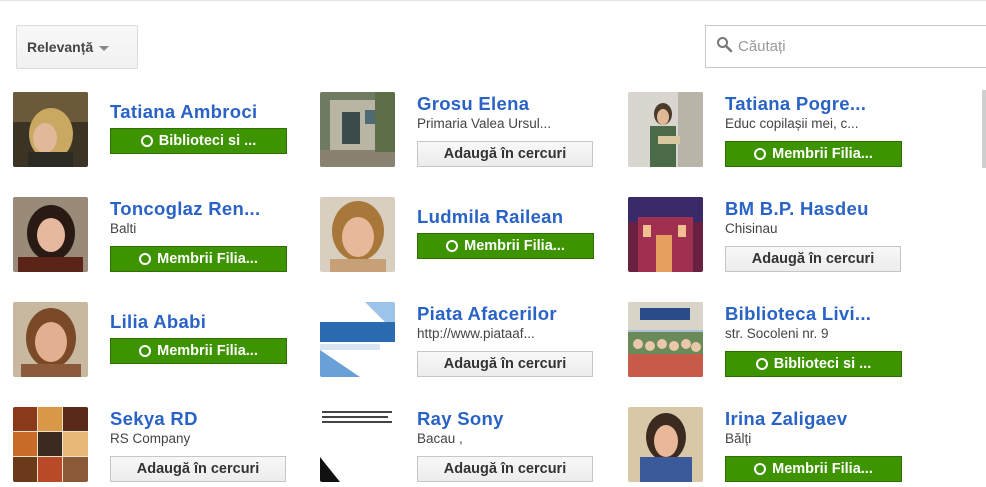 The width and height of the screenshot is (986, 487). Describe the element at coordinates (512, 419) in the screenshot. I see `person-name: Ray Sony` at that location.